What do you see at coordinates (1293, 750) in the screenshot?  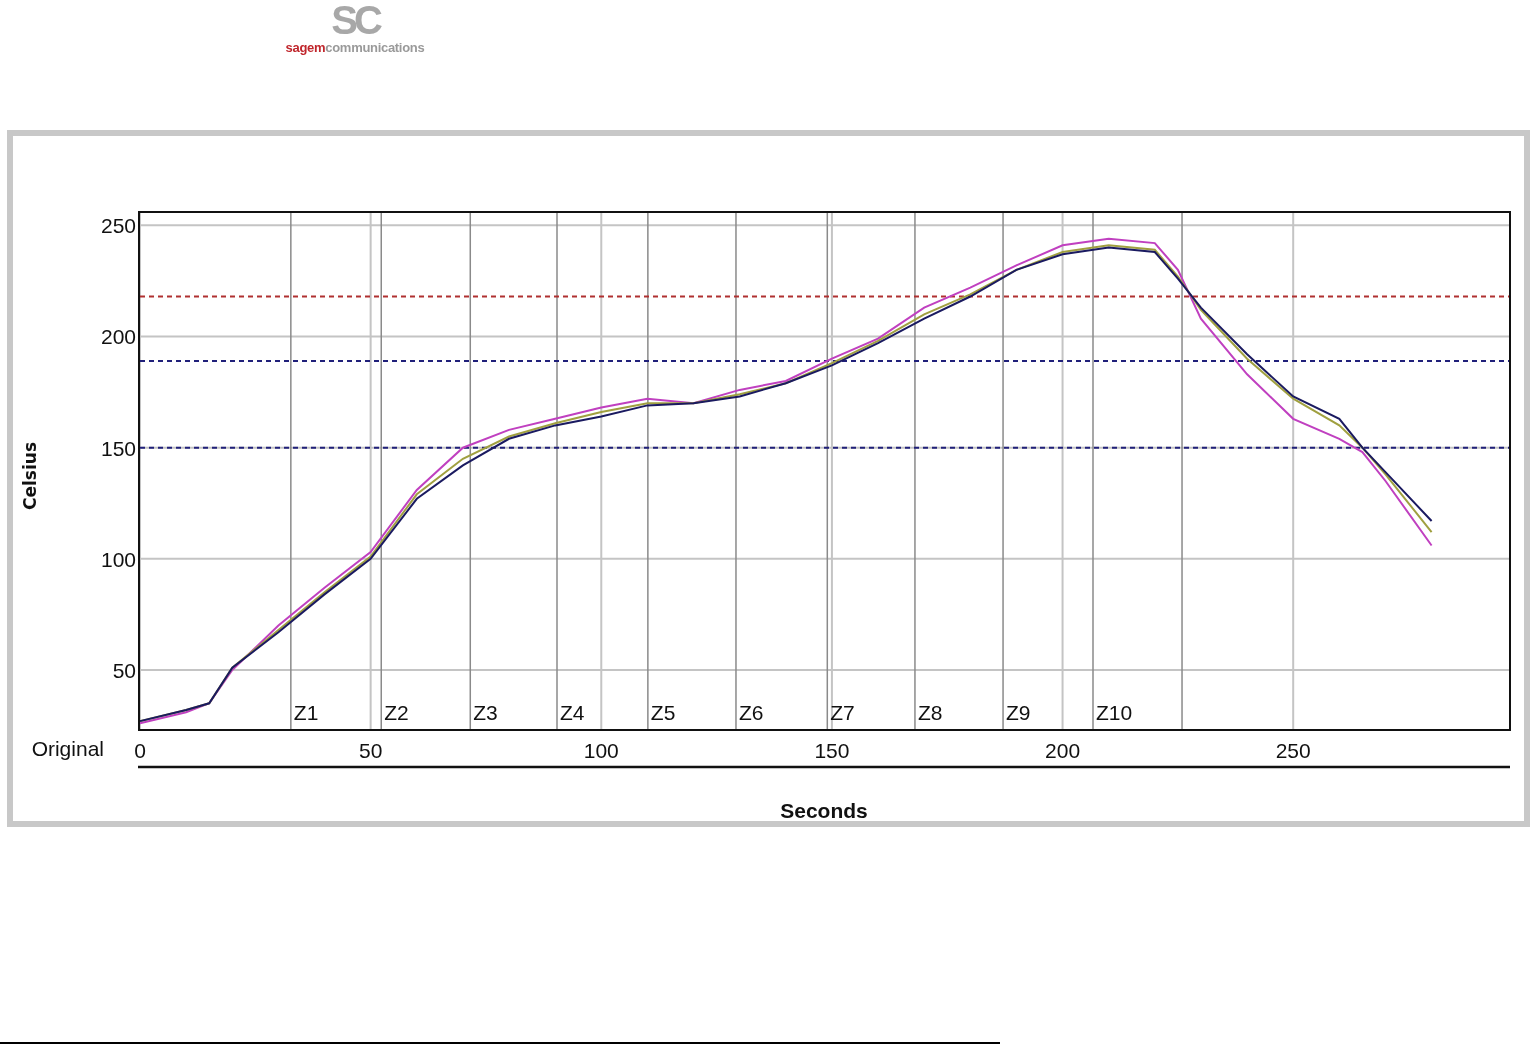 I see `x-tick-label: 250` at bounding box center [1293, 750].